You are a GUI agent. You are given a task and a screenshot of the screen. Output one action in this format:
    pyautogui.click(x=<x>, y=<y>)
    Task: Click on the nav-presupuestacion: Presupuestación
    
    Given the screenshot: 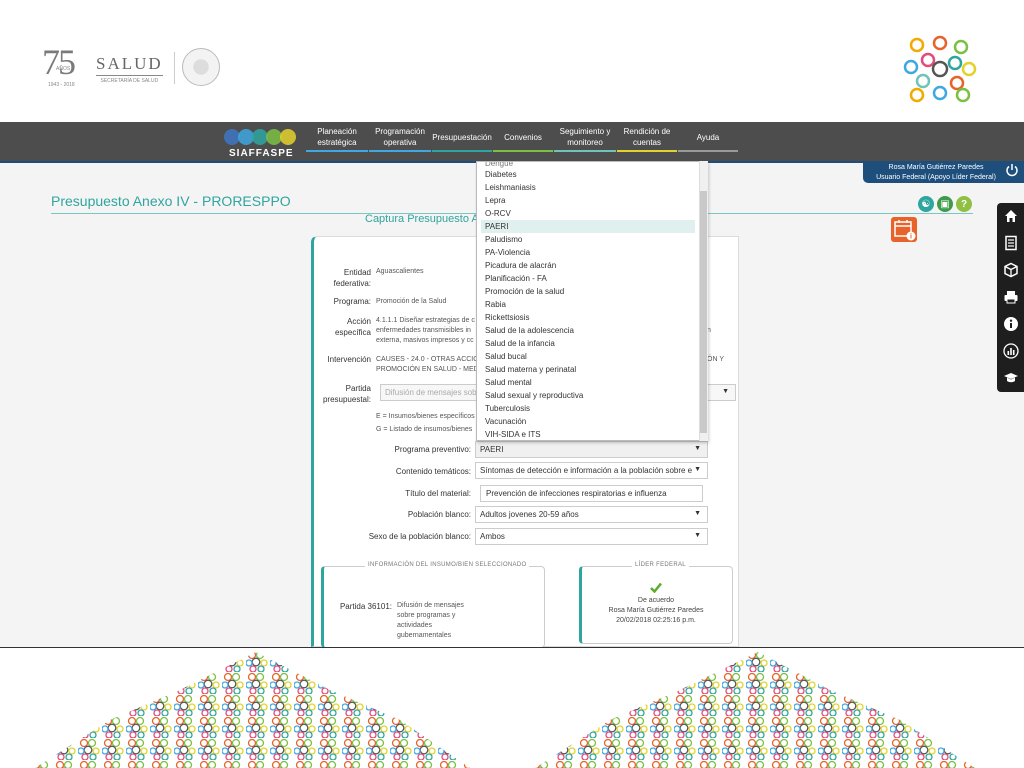 What is the action you would take?
    pyautogui.click(x=462, y=137)
    